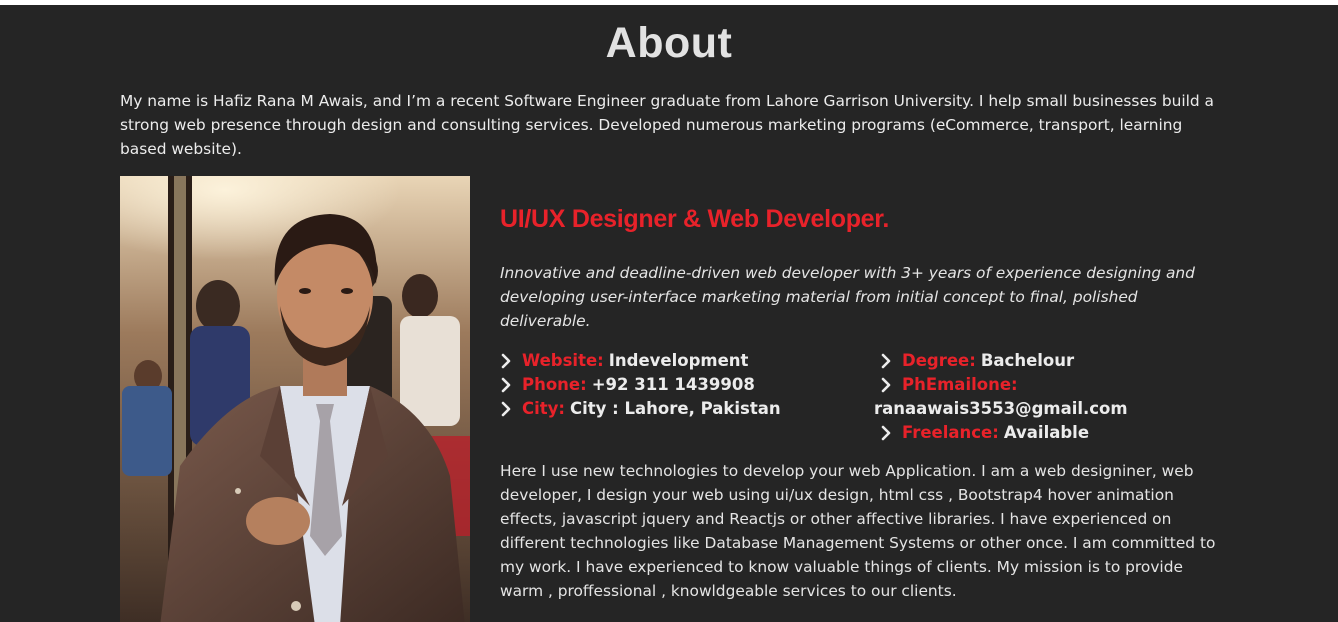 The image size is (1338, 622). I want to click on fact-phone: Phone: +92 311 1439908, so click(685, 385).